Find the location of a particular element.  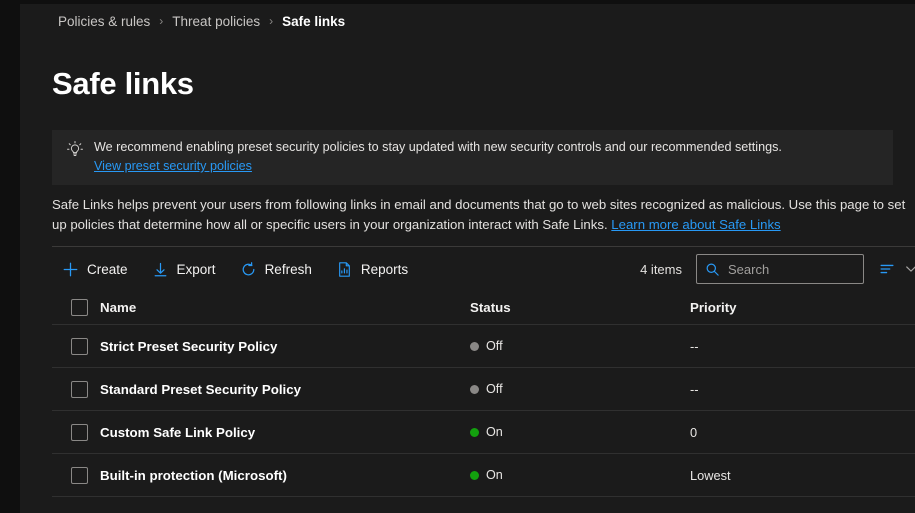

left-nav-rail is located at coordinates (10, 256).